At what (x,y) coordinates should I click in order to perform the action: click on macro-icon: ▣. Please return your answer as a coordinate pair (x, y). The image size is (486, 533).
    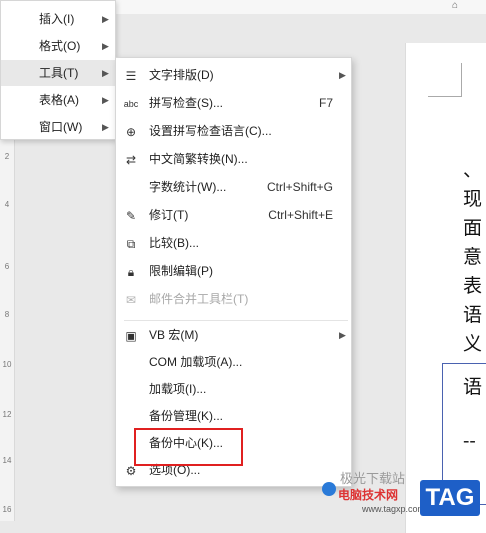
    Looking at the image, I should click on (131, 336).